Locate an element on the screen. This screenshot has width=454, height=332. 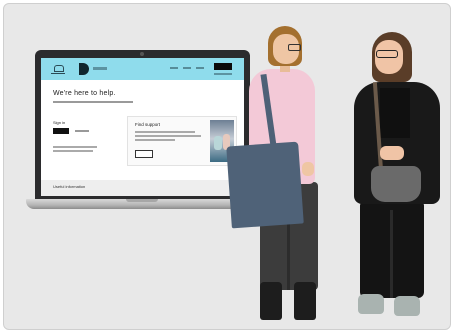
support-card-title: Find support is located at coordinates (148, 124).